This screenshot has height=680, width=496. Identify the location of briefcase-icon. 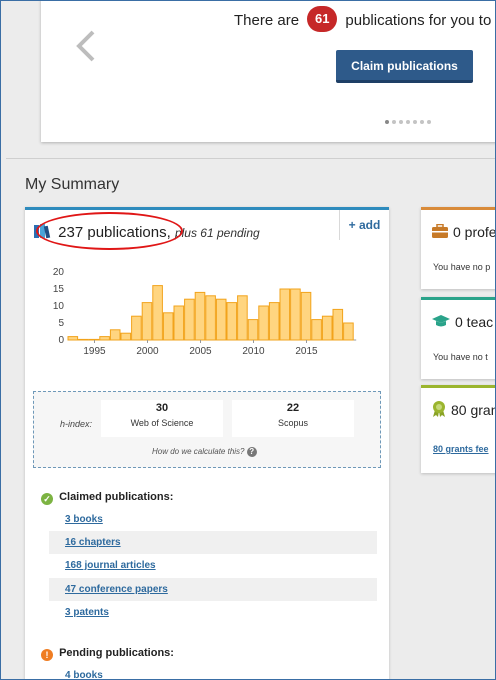
(440, 230).